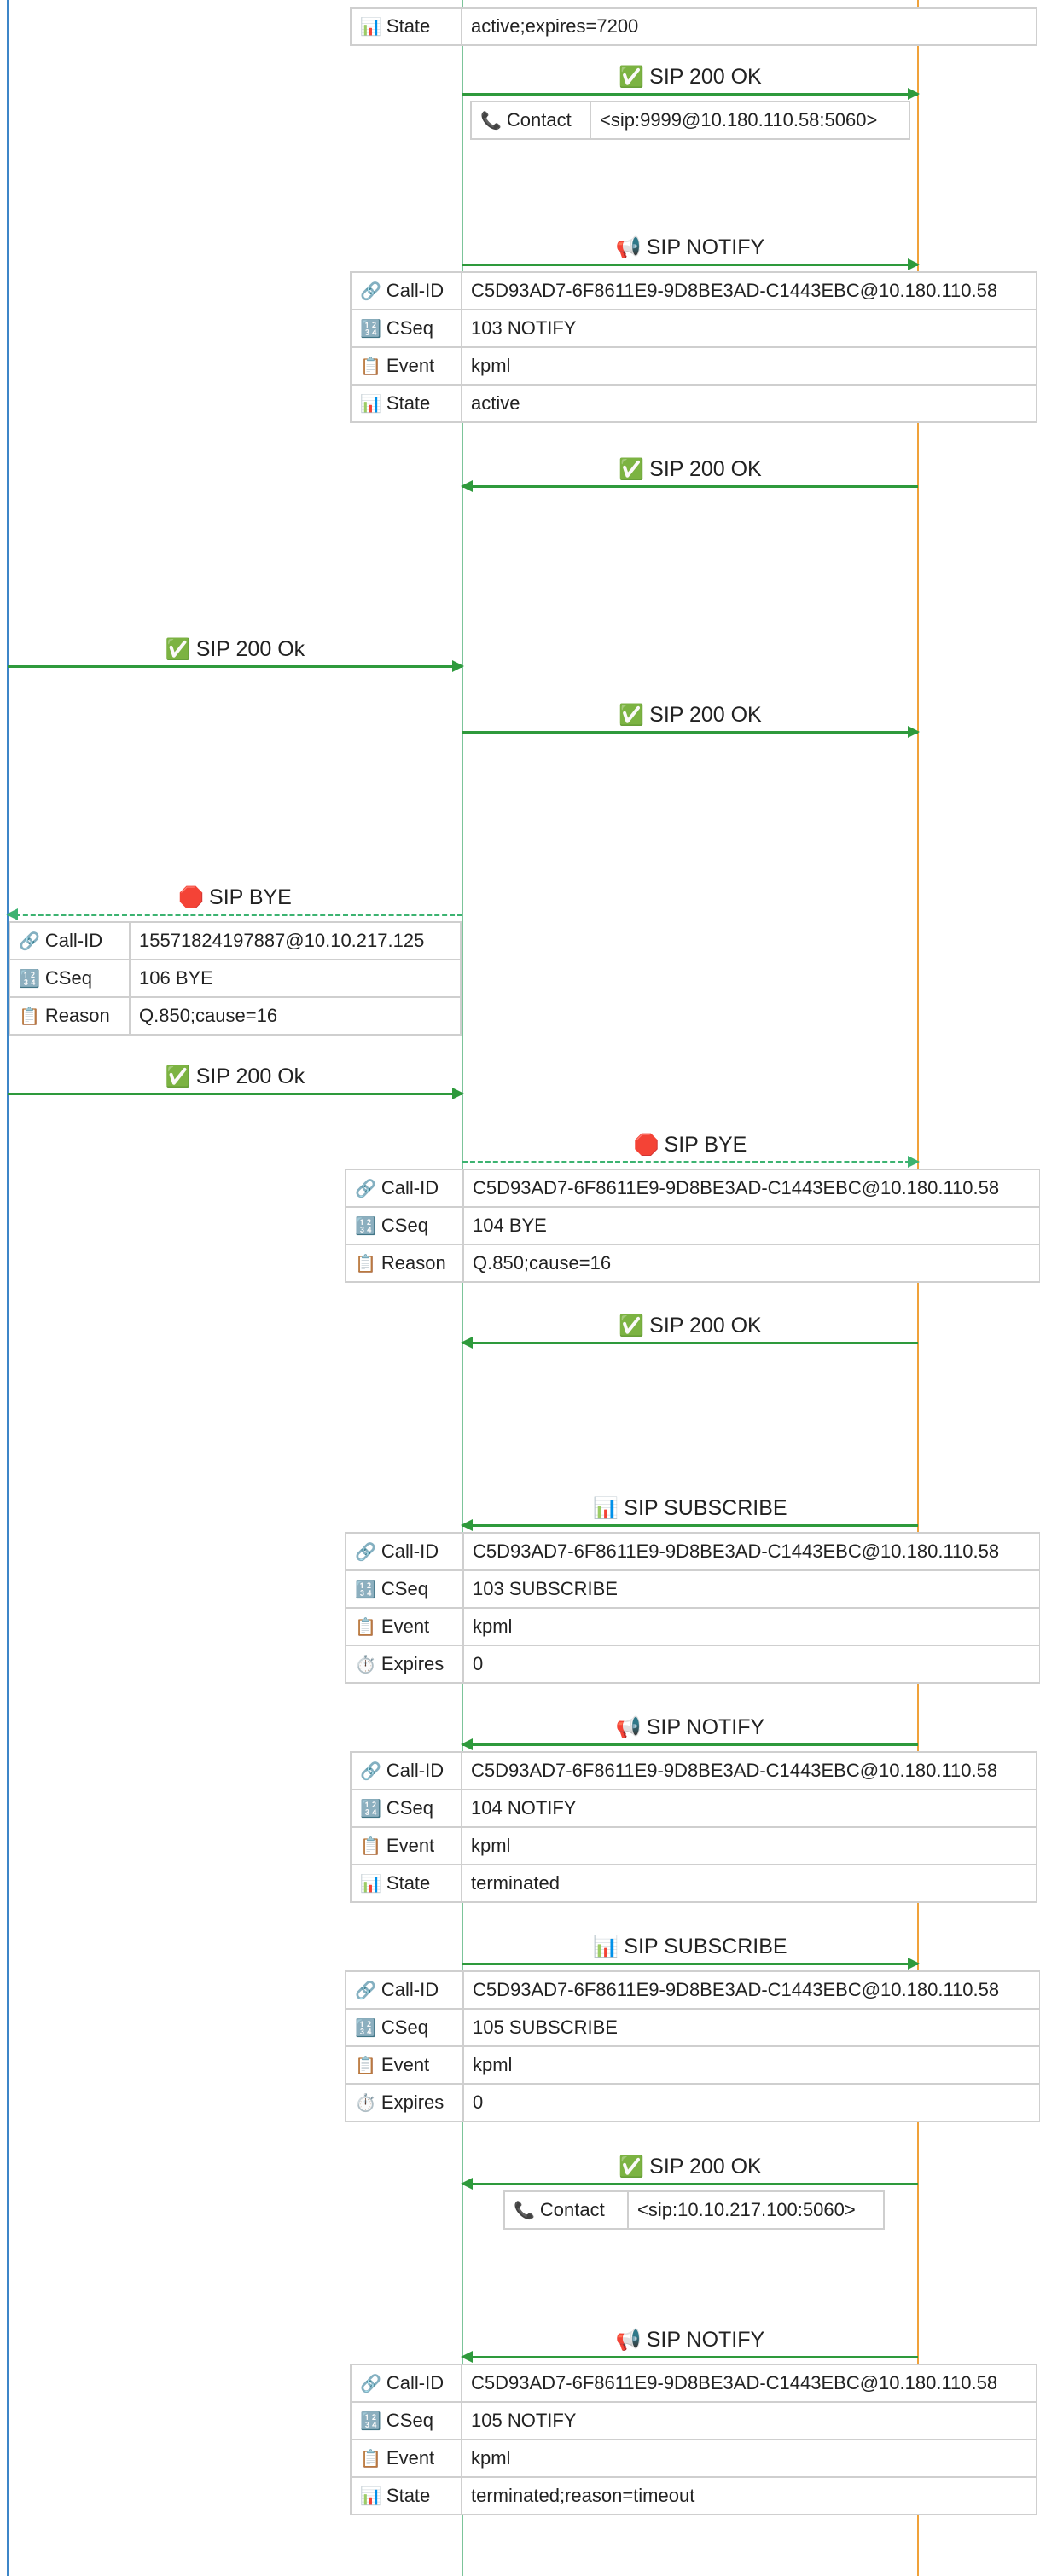 The height and width of the screenshot is (2576, 1040). What do you see at coordinates (295, 1016) in the screenshot?
I see `header-value: Q.850;cause=16` at bounding box center [295, 1016].